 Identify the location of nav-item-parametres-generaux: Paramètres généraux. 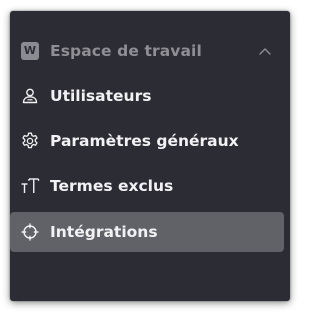
(147, 141).